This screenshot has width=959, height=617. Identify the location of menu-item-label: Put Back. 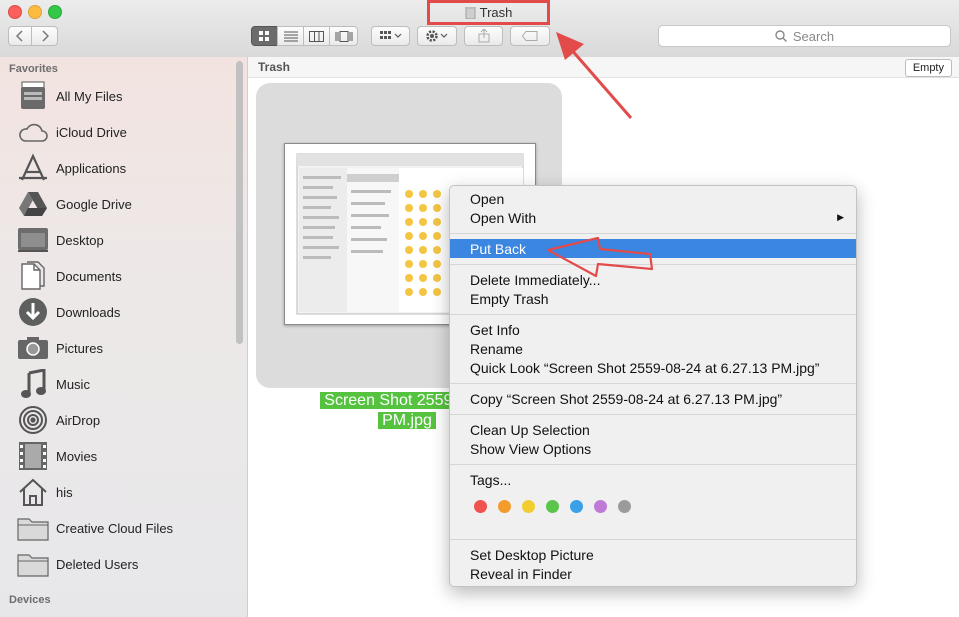
(498, 248).